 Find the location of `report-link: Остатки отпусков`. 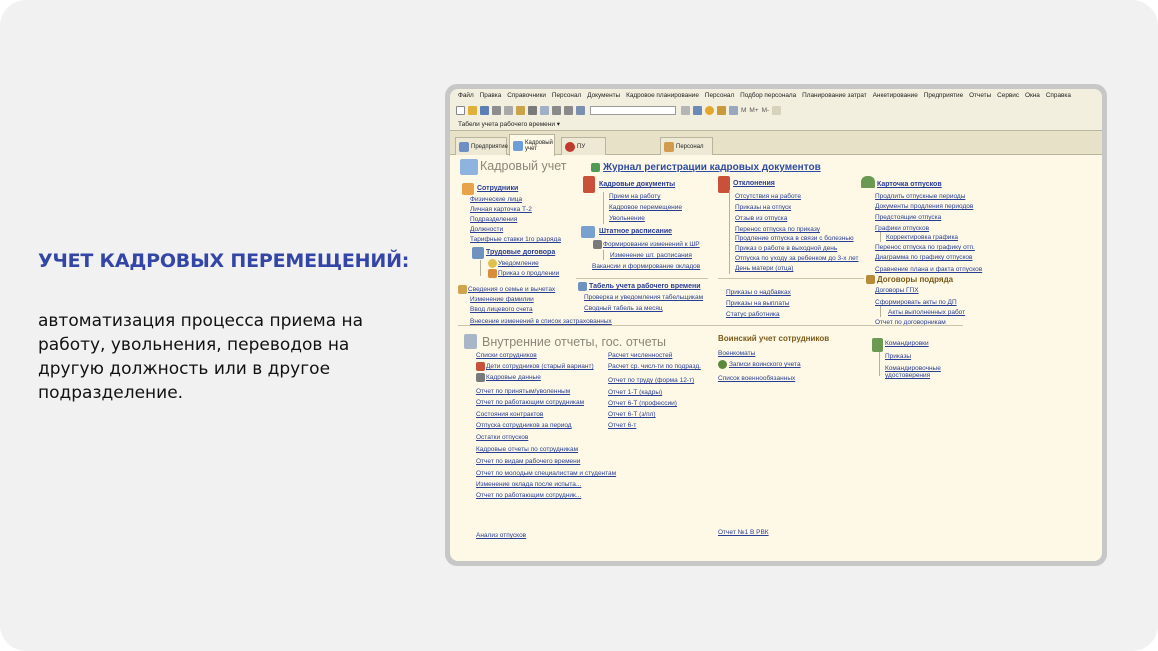

report-link: Остатки отпусков is located at coordinates (502, 437).